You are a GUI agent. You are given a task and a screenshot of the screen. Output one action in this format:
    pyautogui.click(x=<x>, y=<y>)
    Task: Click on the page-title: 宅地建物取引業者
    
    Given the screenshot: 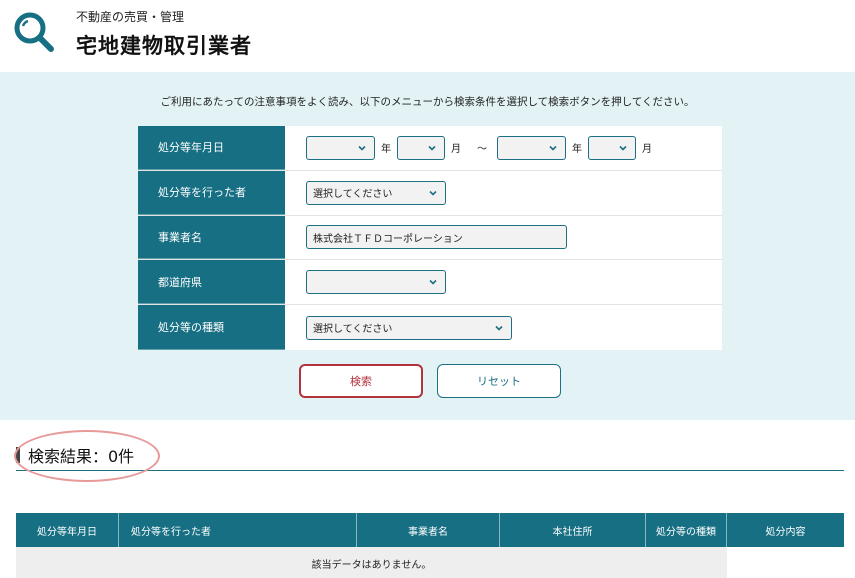 What is the action you would take?
    pyautogui.click(x=164, y=46)
    